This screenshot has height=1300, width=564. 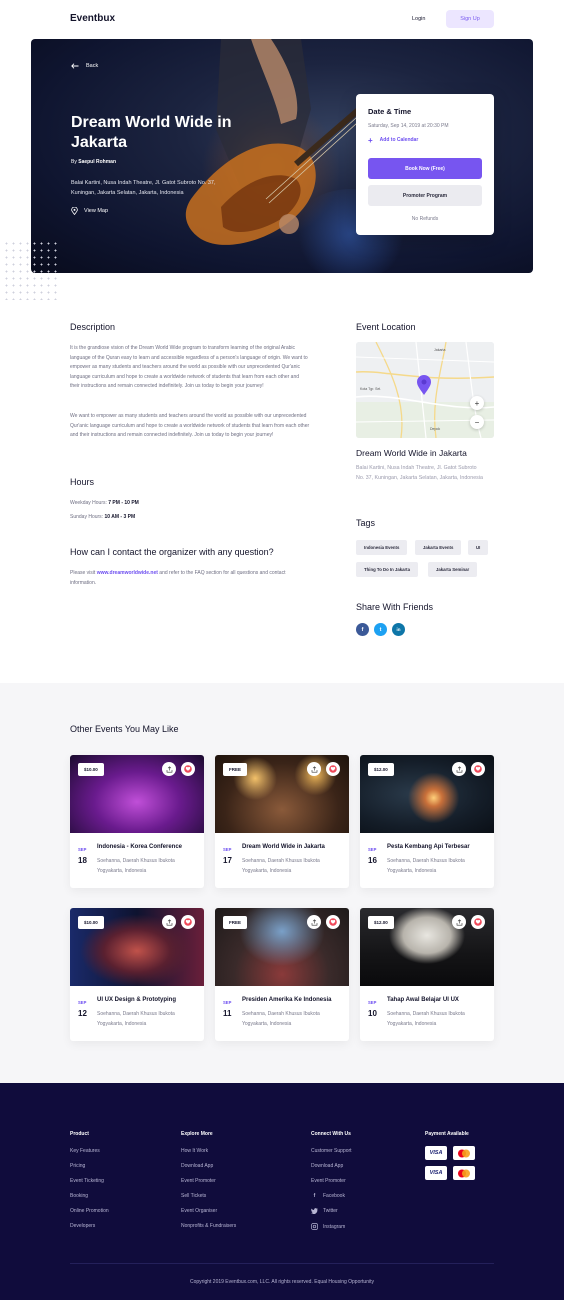 What do you see at coordinates (362, 629) in the screenshot?
I see `facebook-share-button: f` at bounding box center [362, 629].